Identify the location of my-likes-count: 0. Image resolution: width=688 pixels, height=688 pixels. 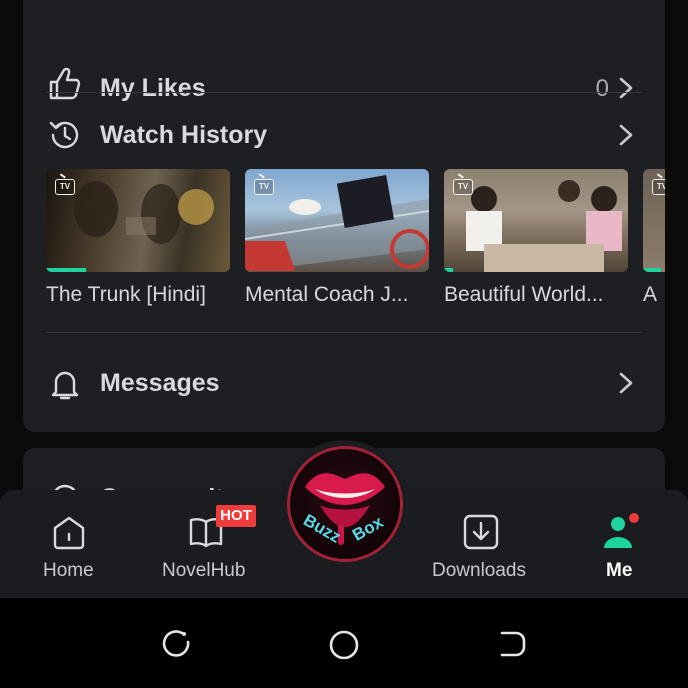
(602, 88).